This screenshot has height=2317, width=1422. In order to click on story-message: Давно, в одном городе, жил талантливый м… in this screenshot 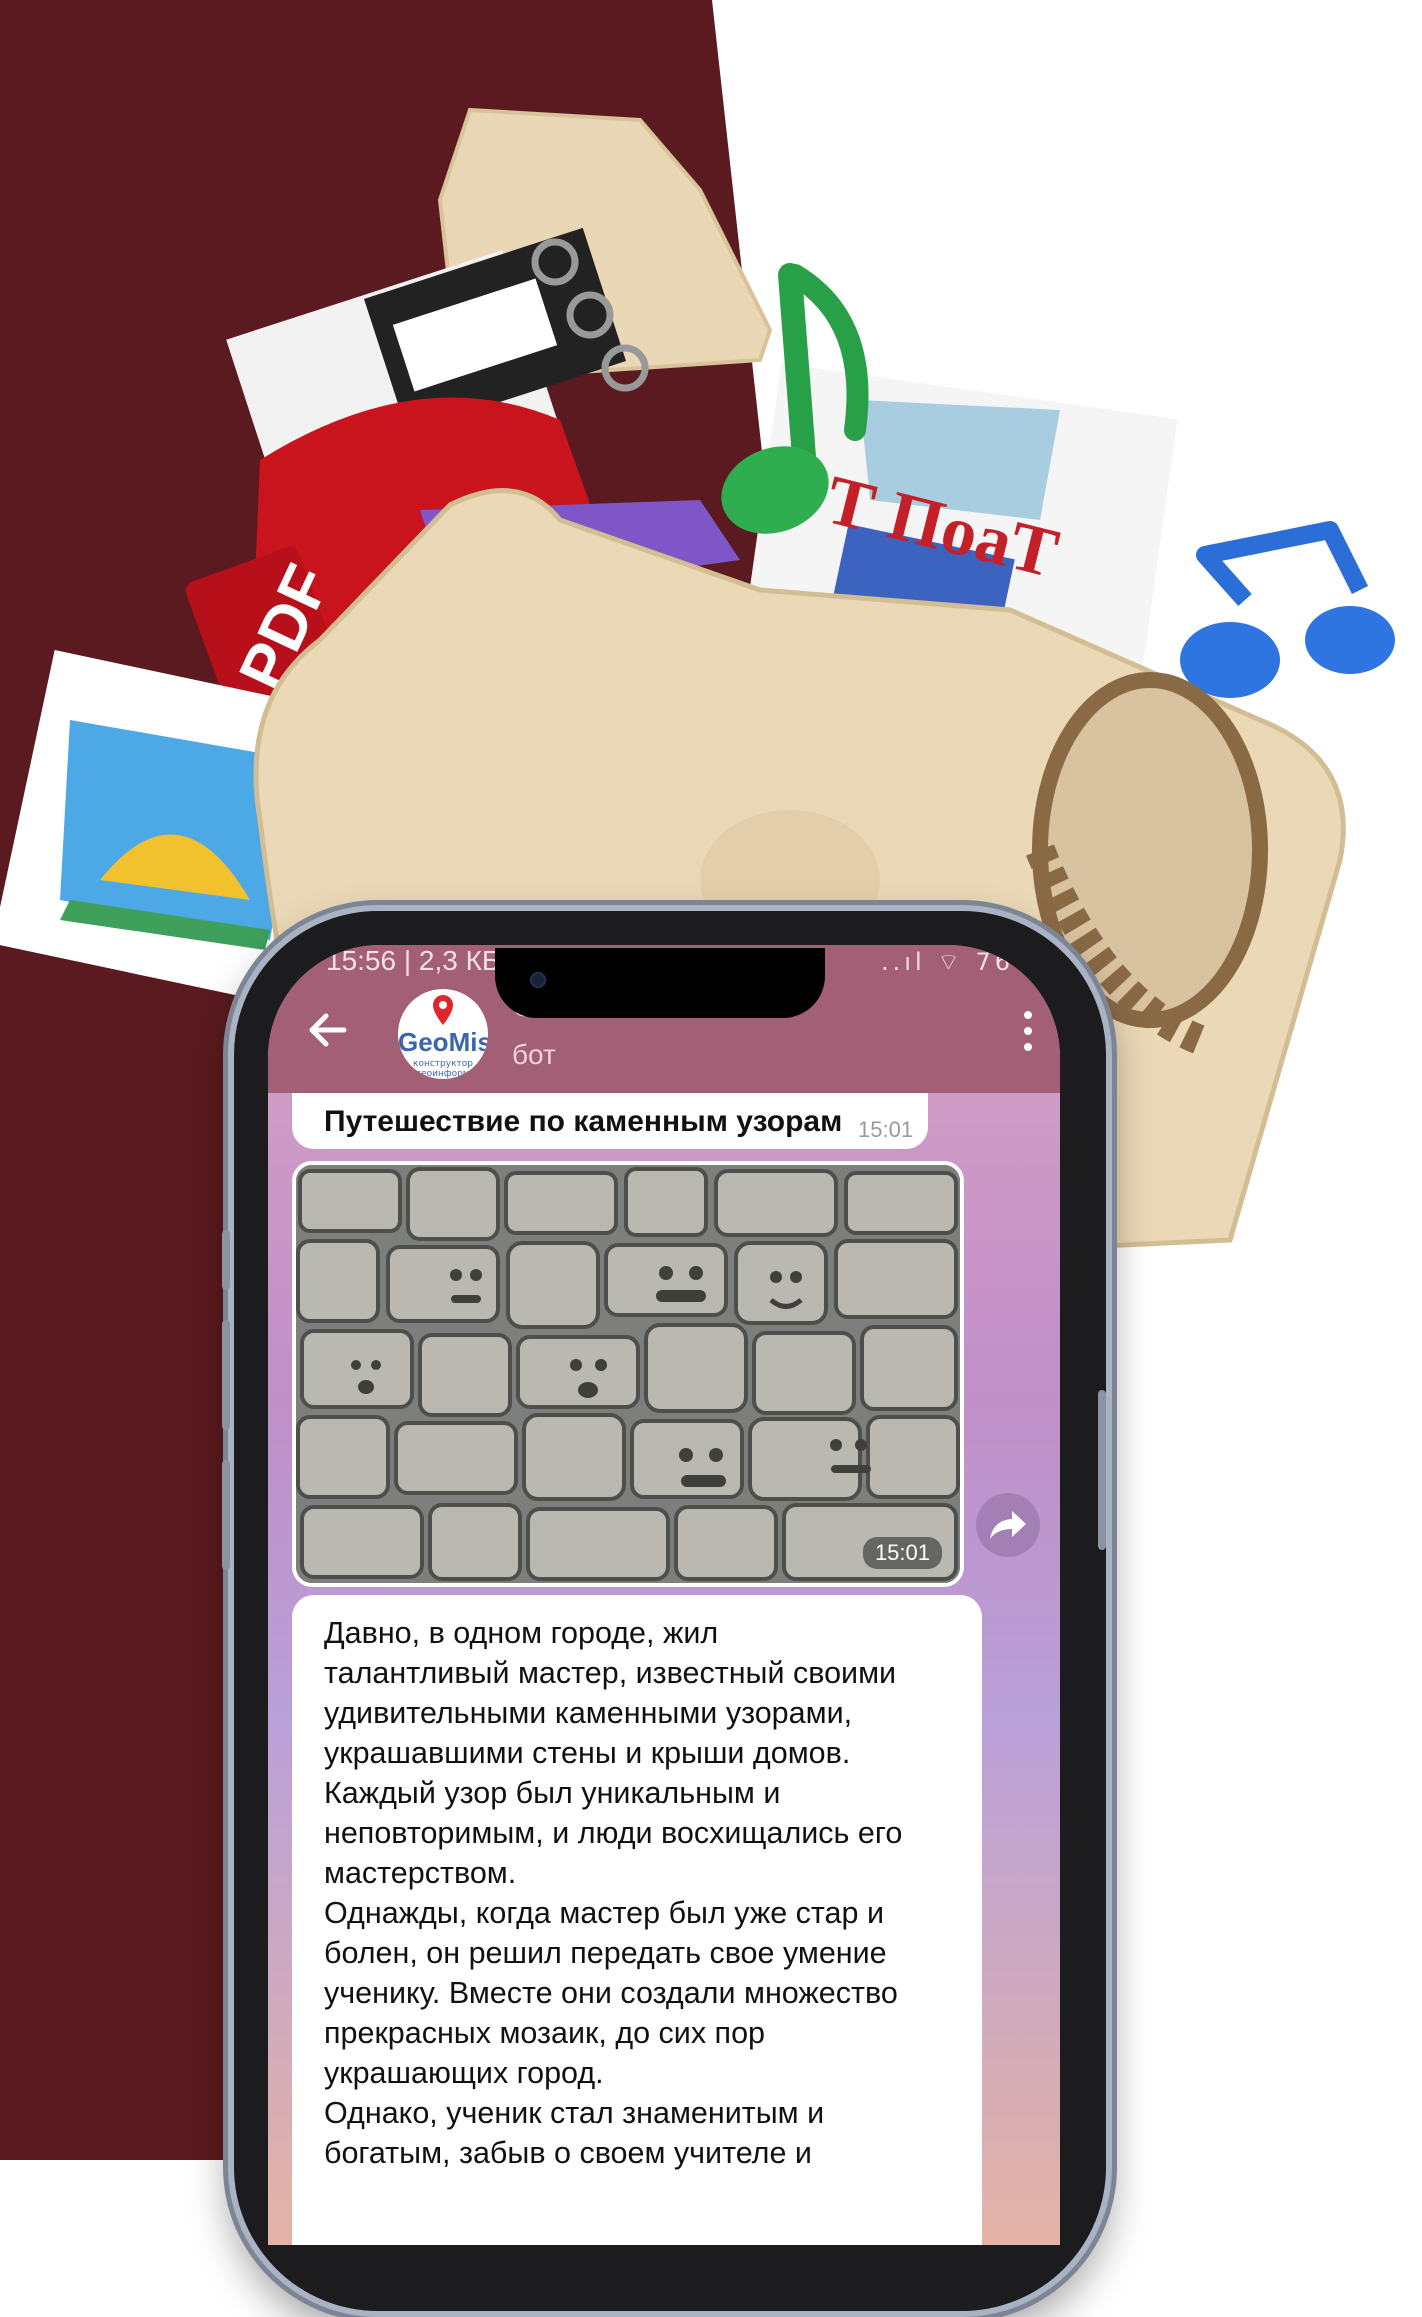, I will do `click(637, 1920)`.